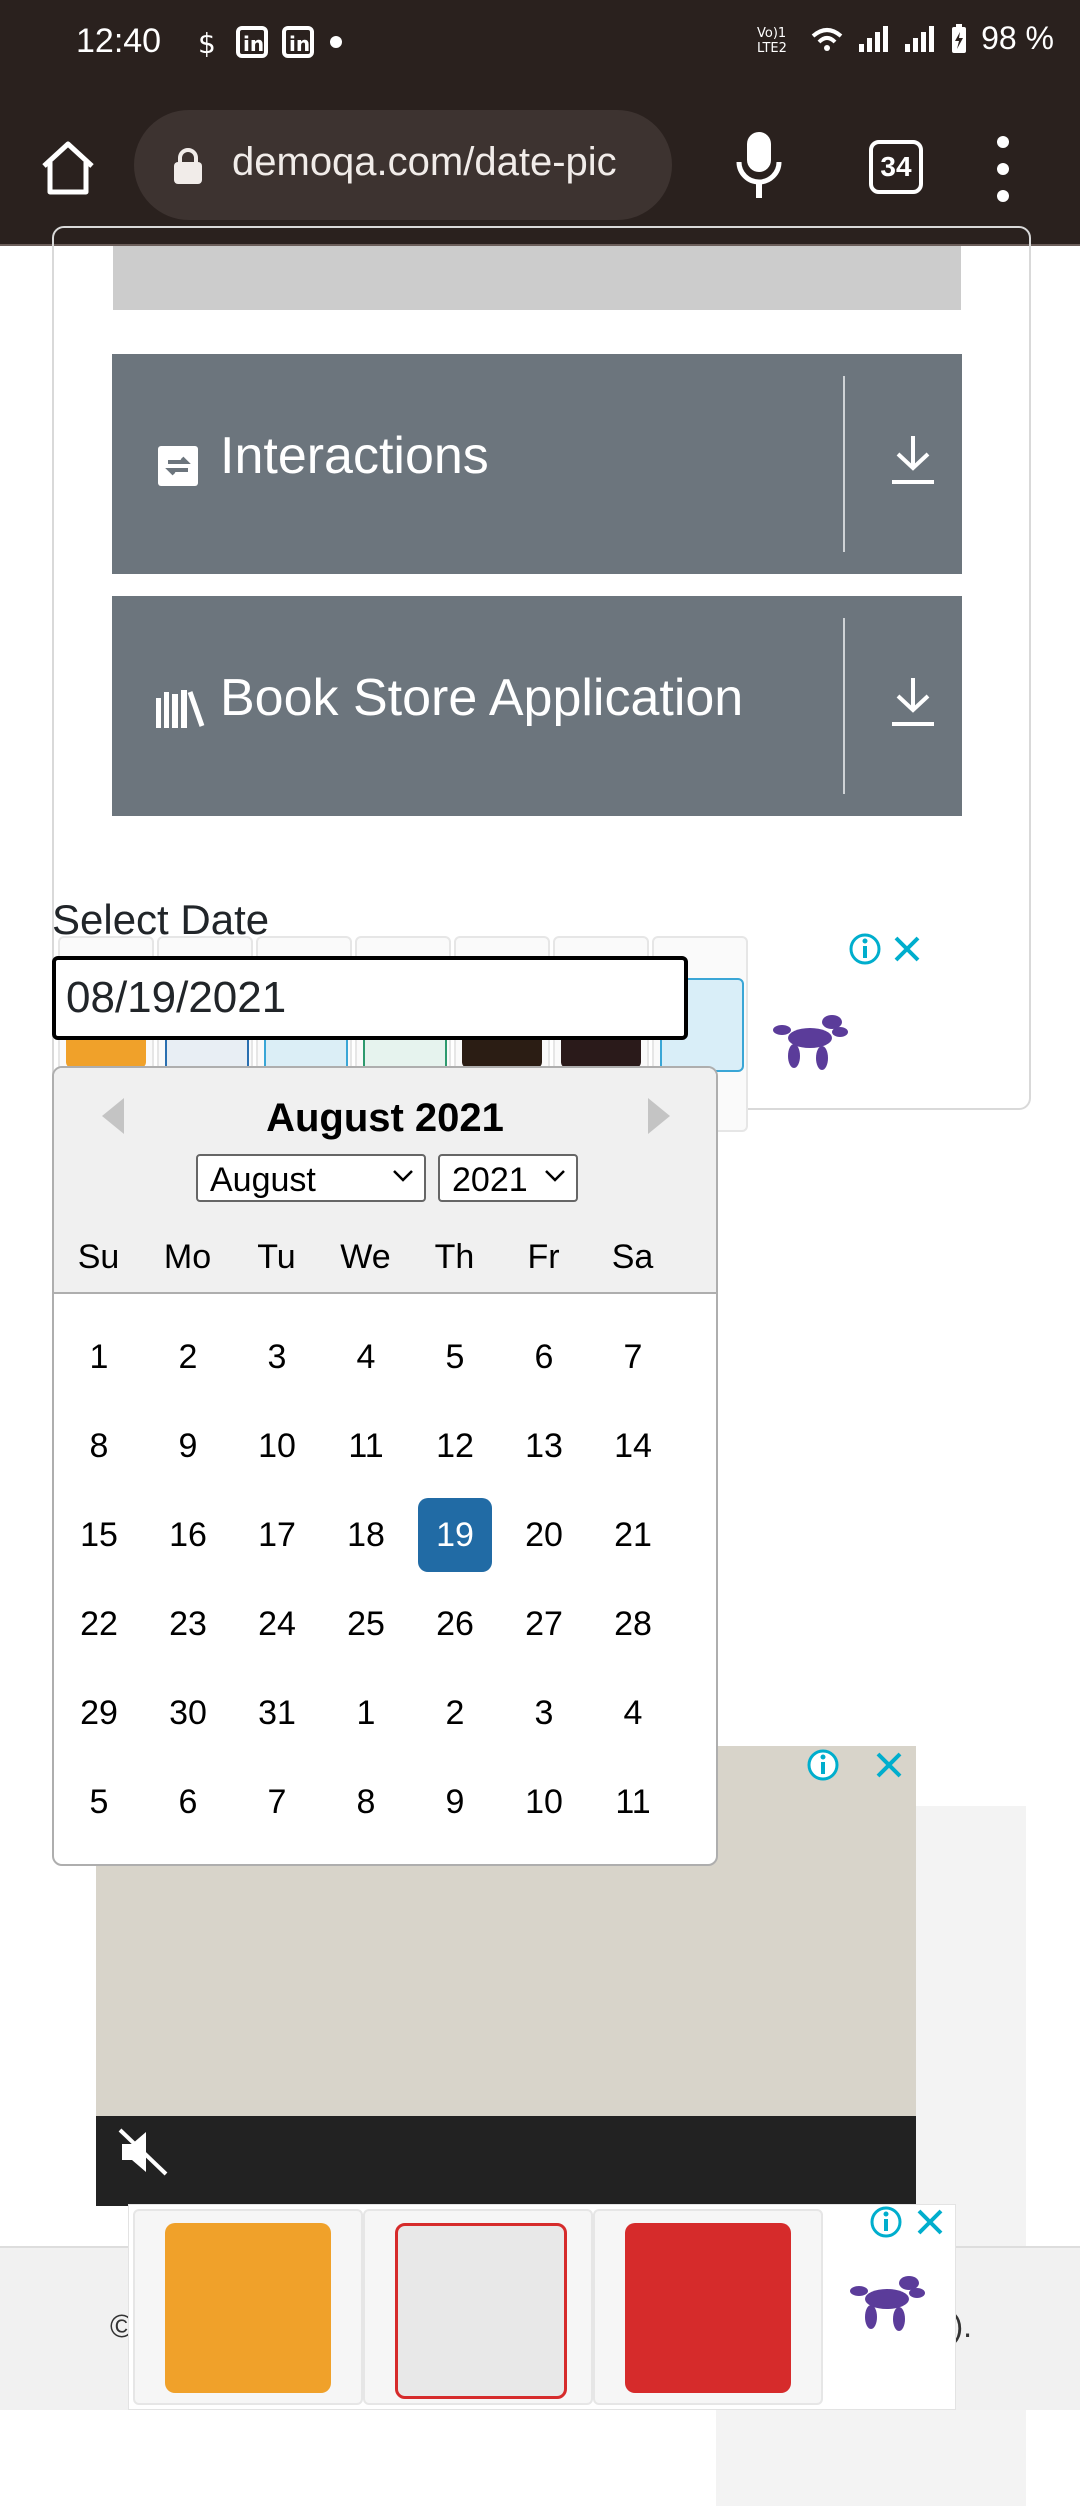  I want to click on month-select: August, so click(311, 1178).